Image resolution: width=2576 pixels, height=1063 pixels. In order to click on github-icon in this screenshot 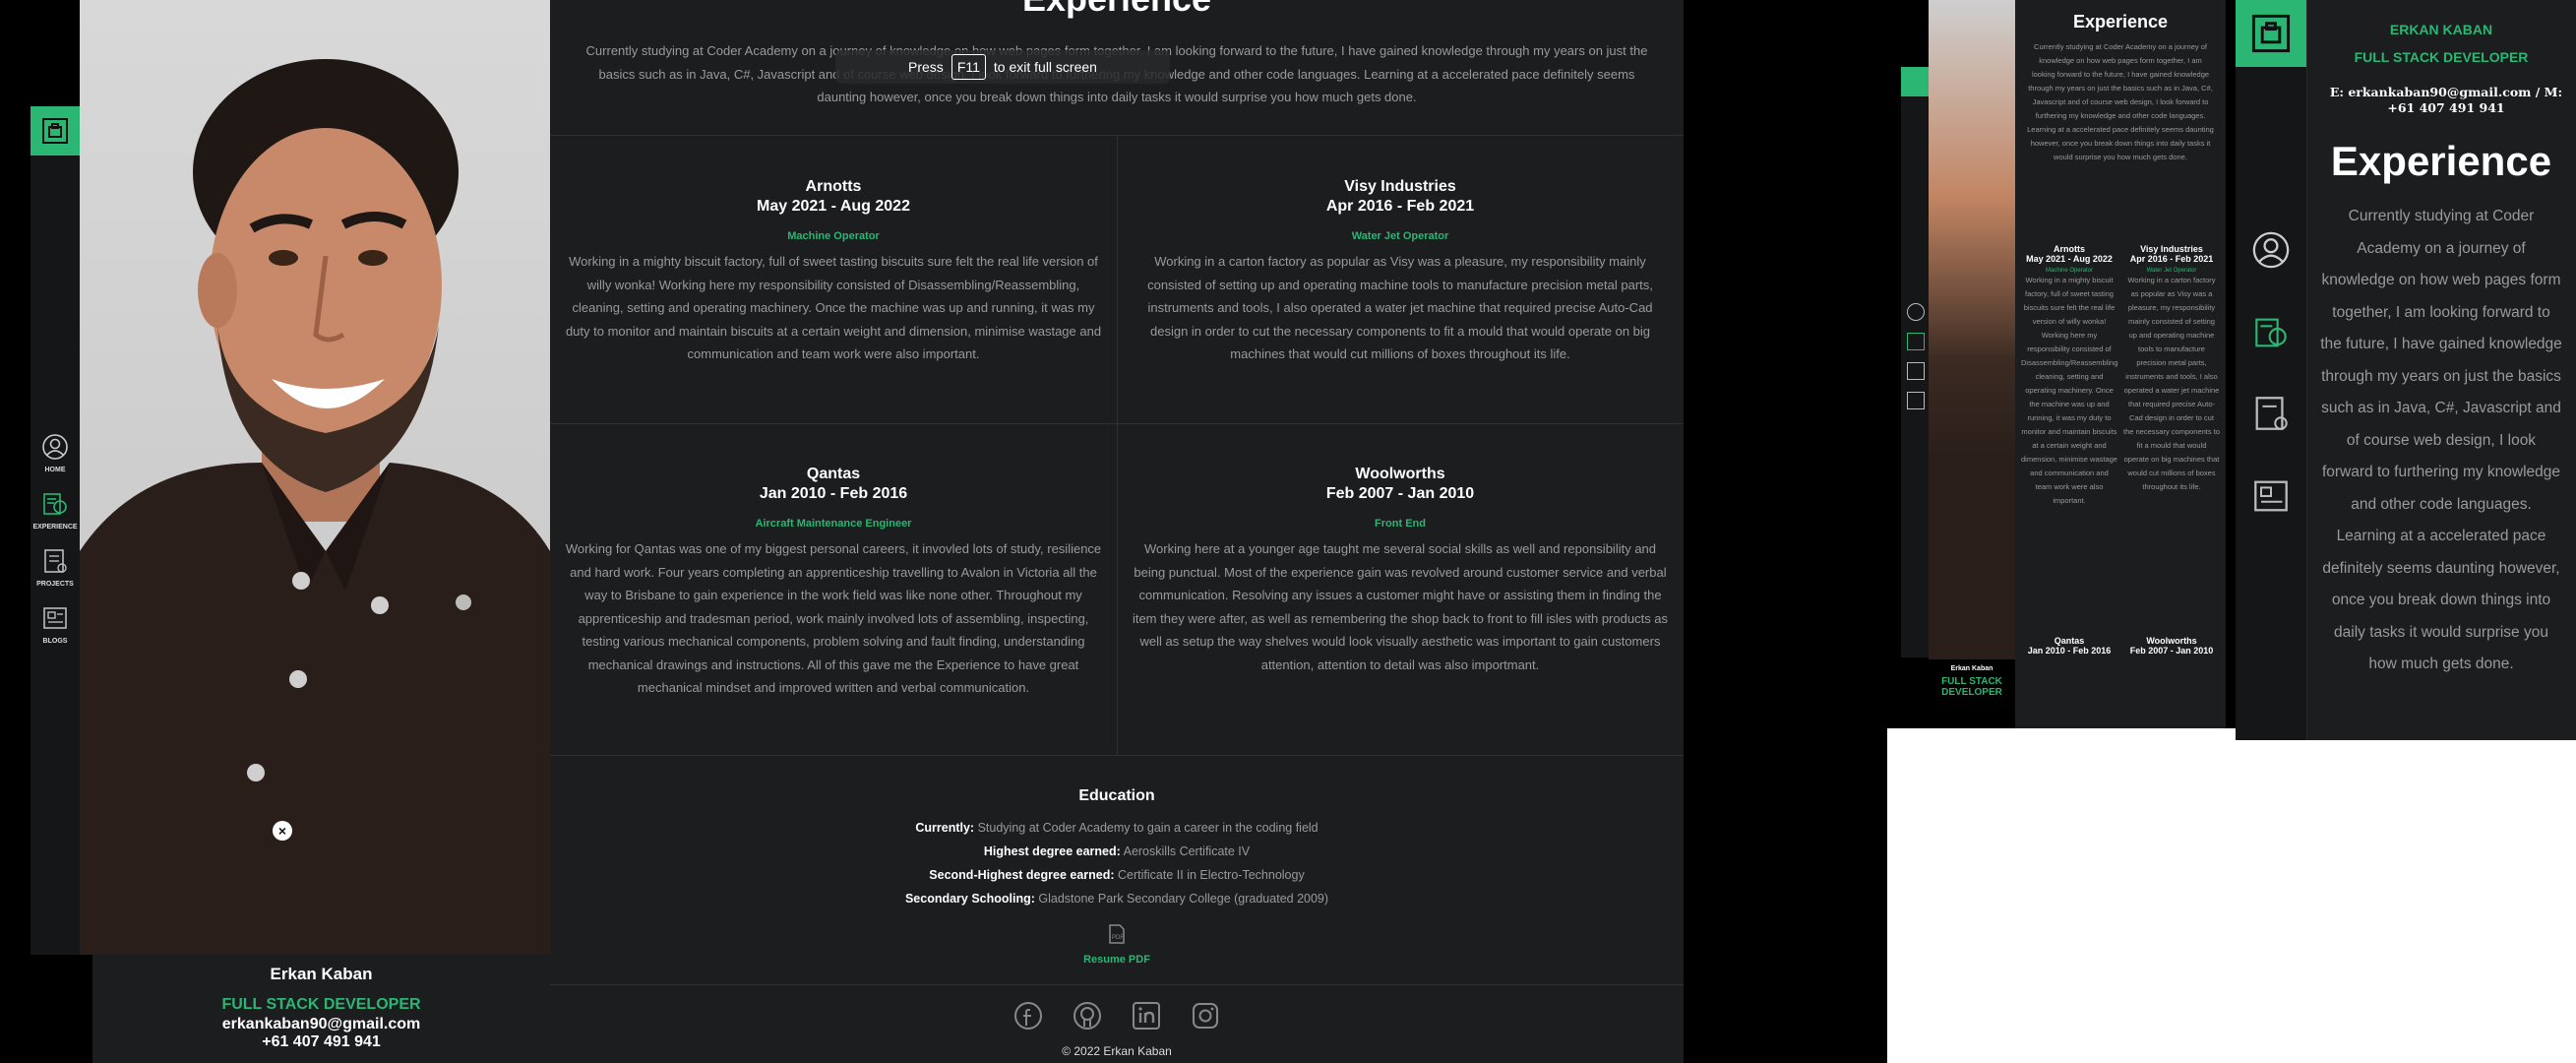, I will do `click(1087, 1016)`.